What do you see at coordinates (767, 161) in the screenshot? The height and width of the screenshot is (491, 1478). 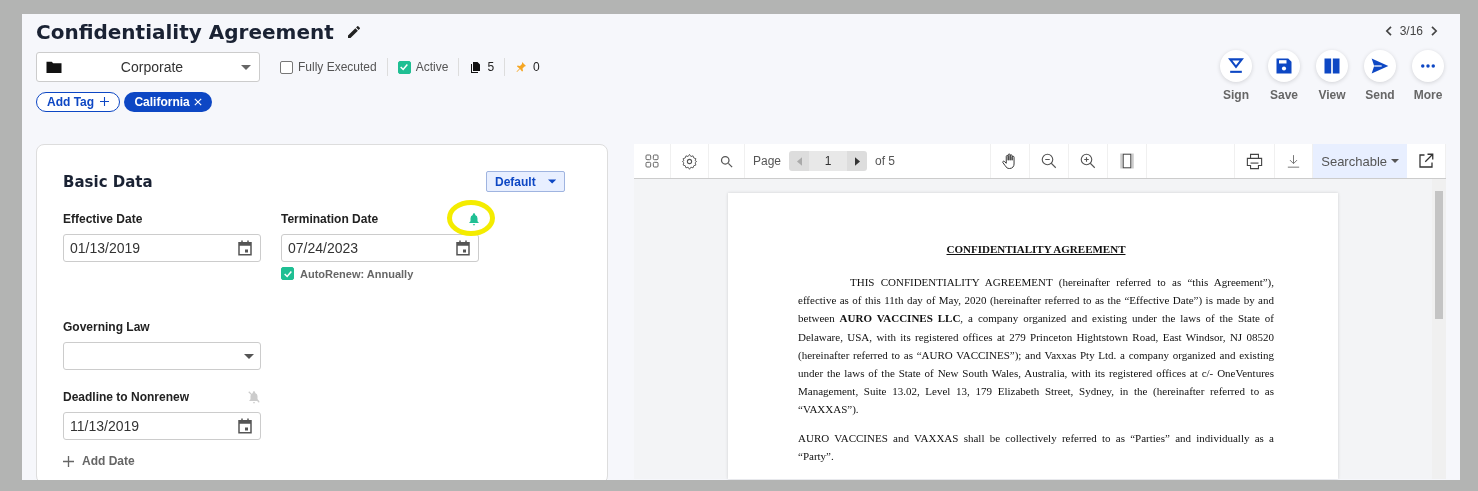 I see `page-label: Page` at bounding box center [767, 161].